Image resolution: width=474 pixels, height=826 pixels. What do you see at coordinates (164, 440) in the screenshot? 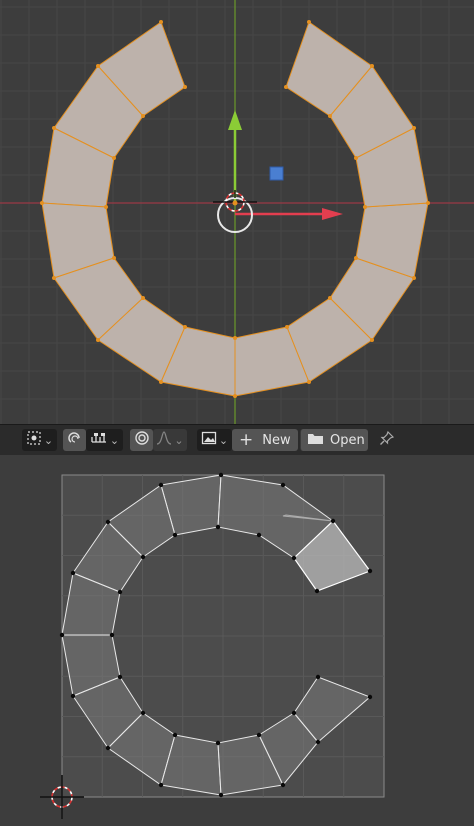
I see `falloff-curve-icon` at bounding box center [164, 440].